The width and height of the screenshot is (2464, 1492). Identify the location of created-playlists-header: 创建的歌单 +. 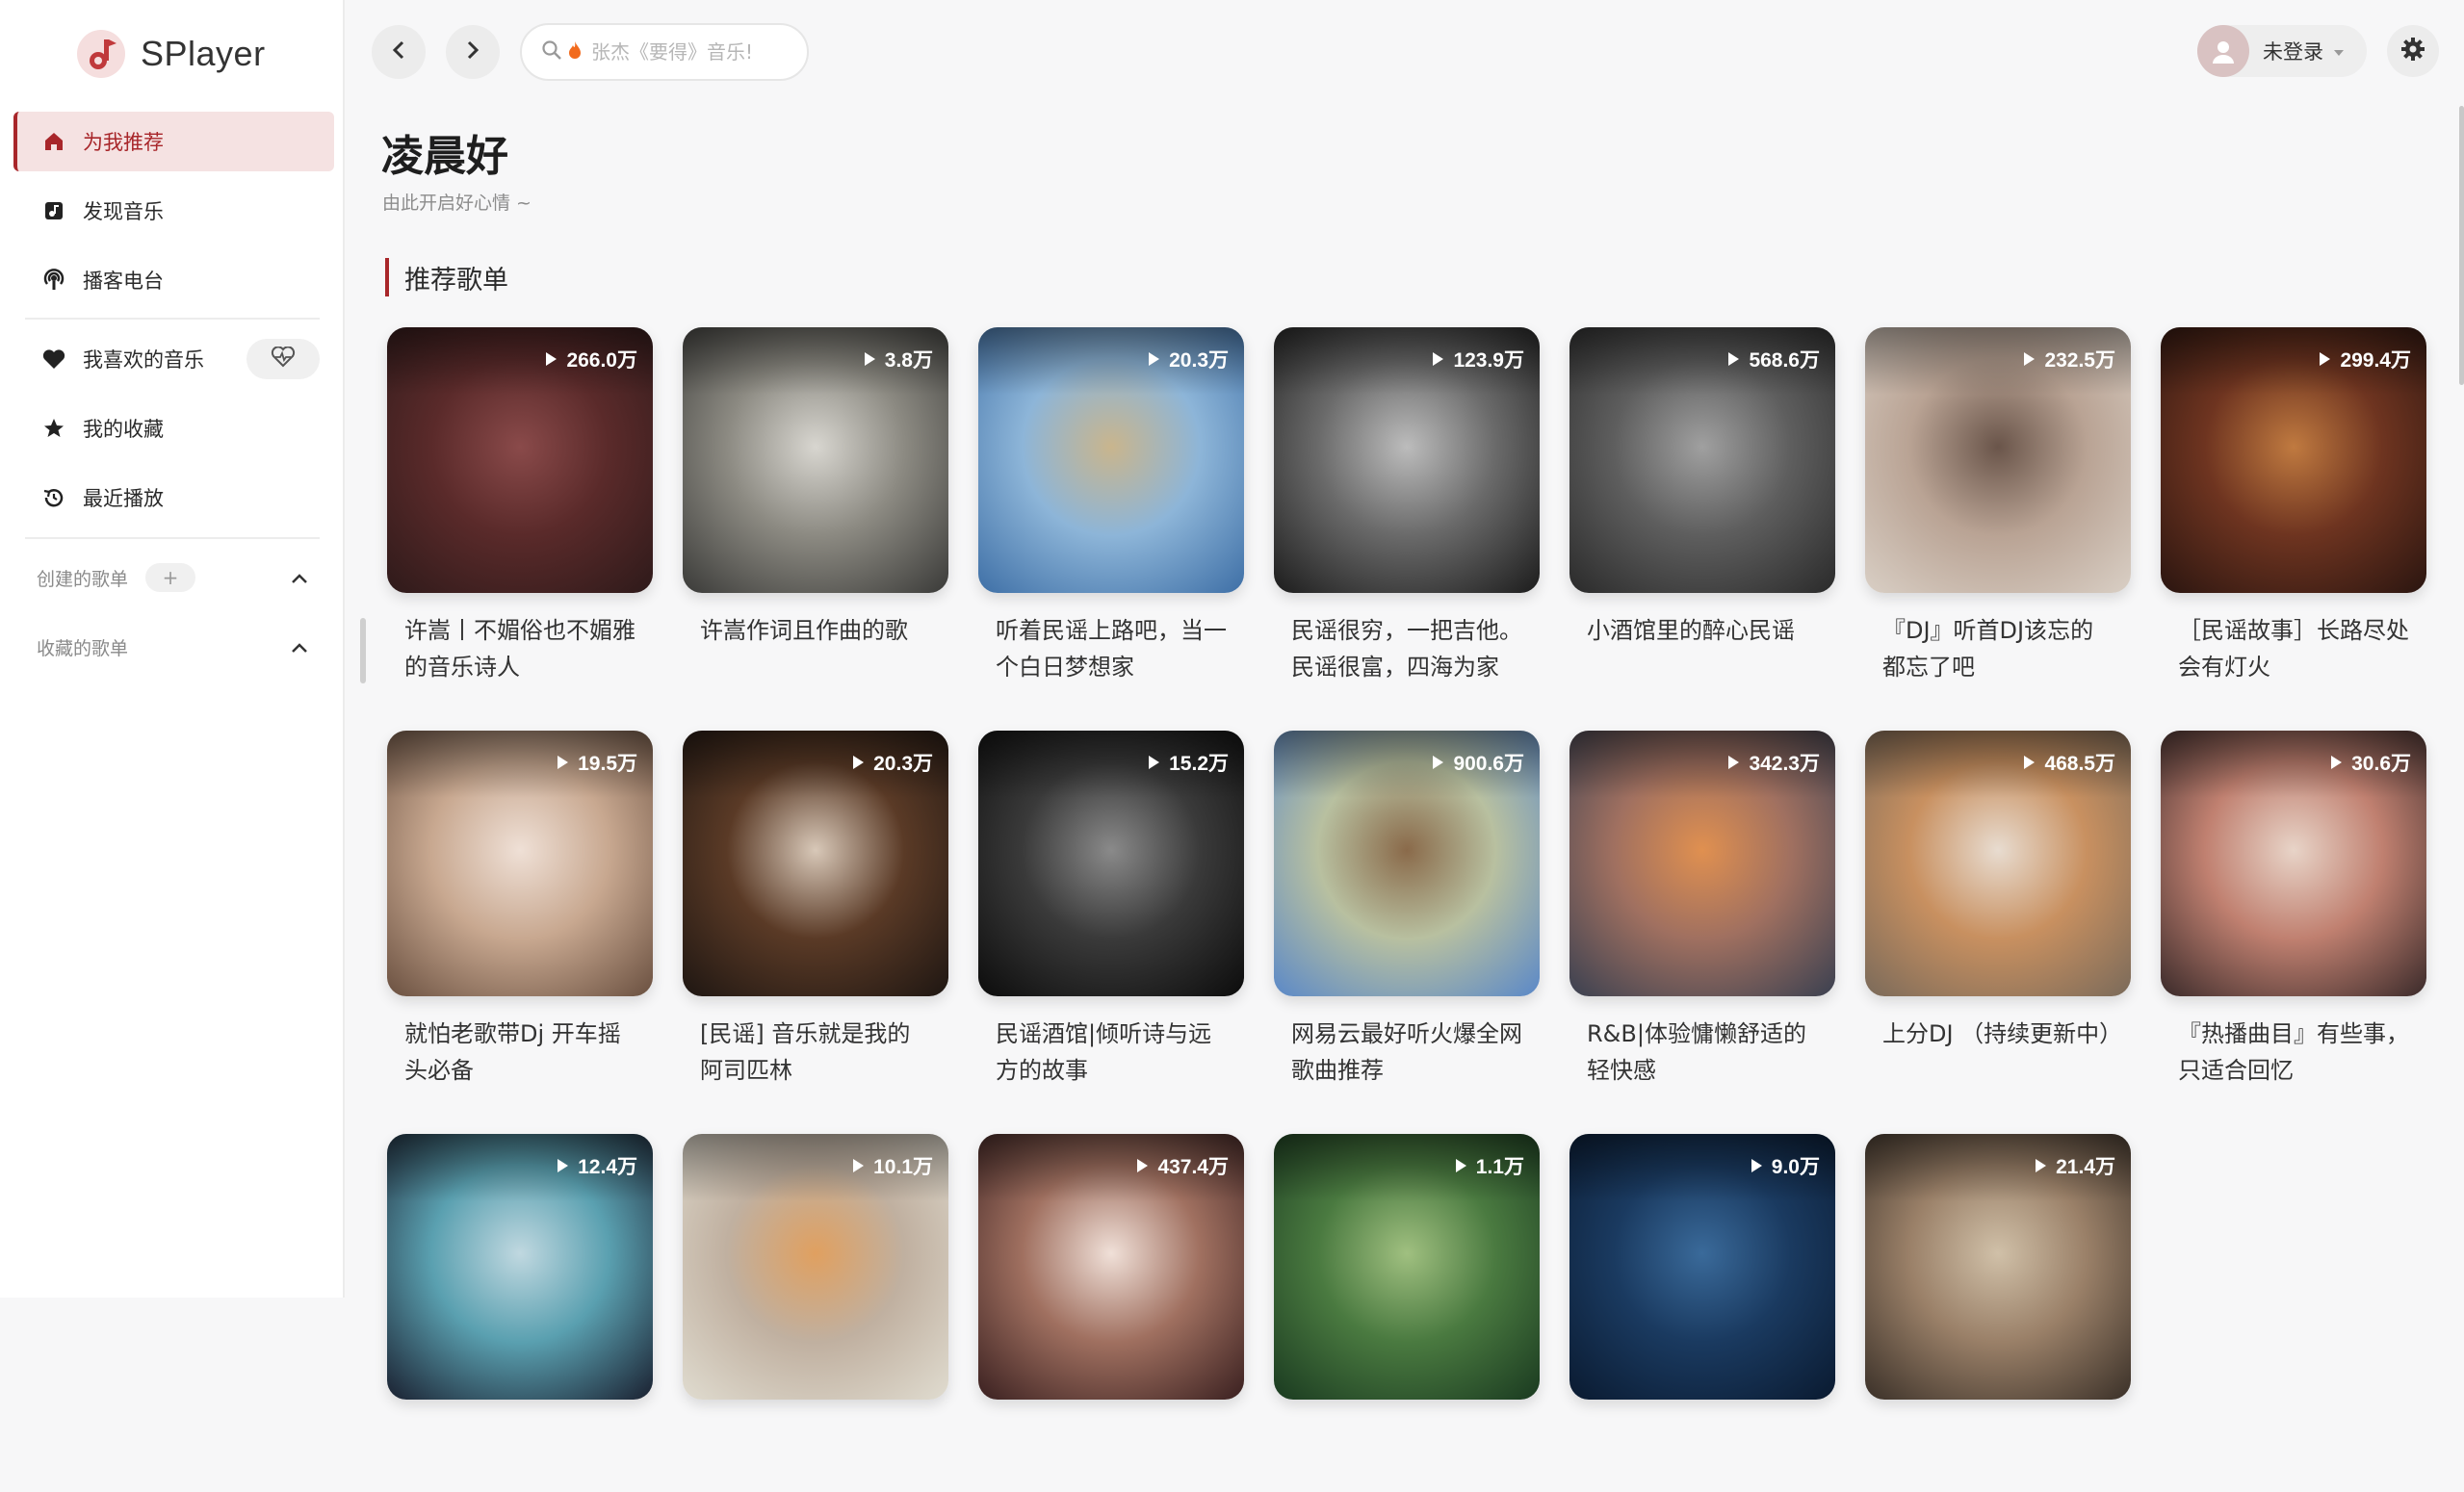
(181, 577).